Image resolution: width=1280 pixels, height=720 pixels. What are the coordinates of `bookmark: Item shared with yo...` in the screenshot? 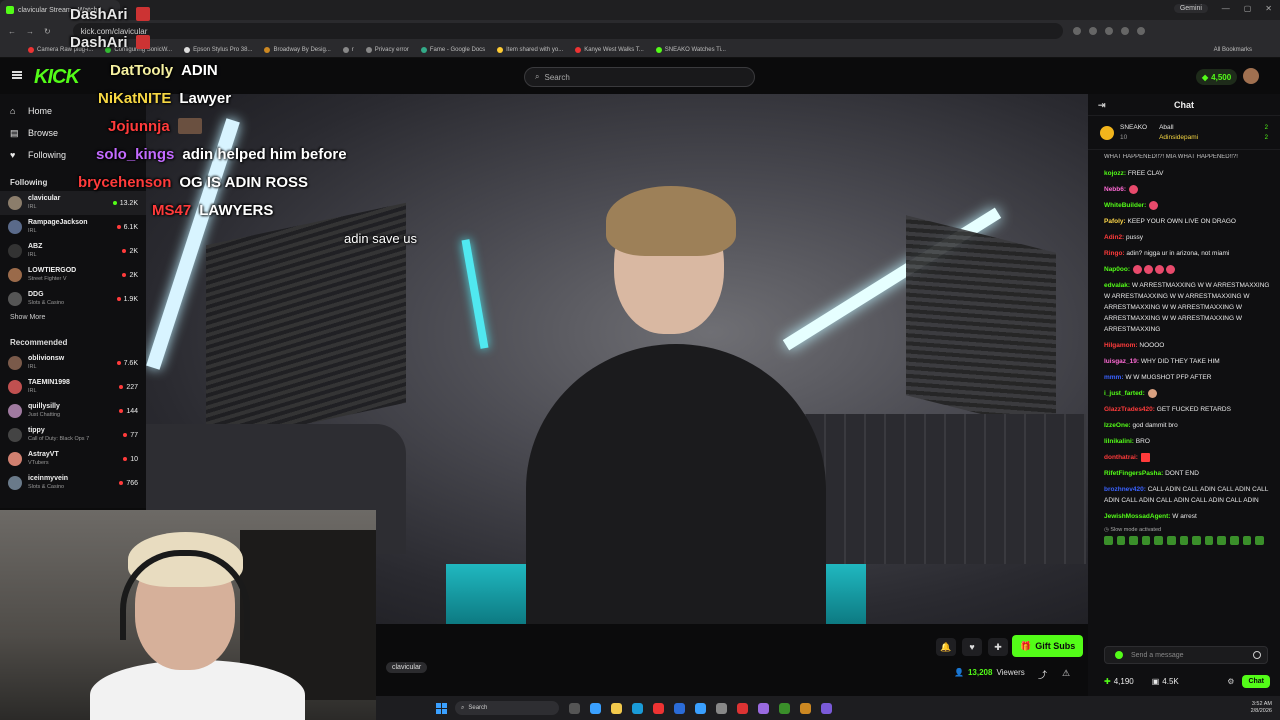 It's located at (530, 49).